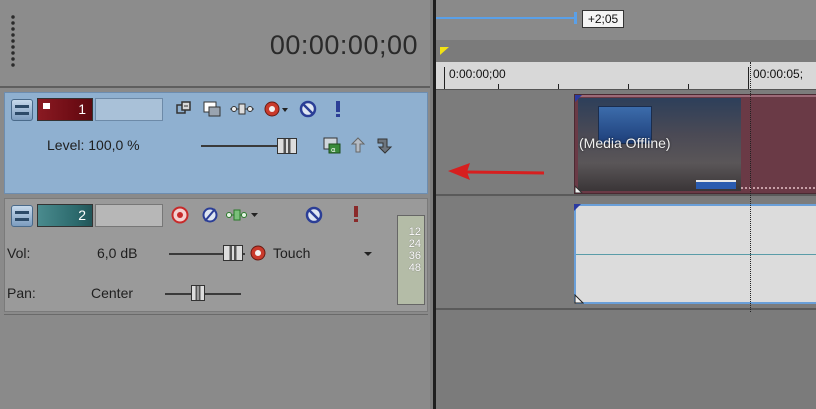  Describe the element at coordinates (291, 253) in the screenshot. I see `automation-mode-label: Touch` at that location.